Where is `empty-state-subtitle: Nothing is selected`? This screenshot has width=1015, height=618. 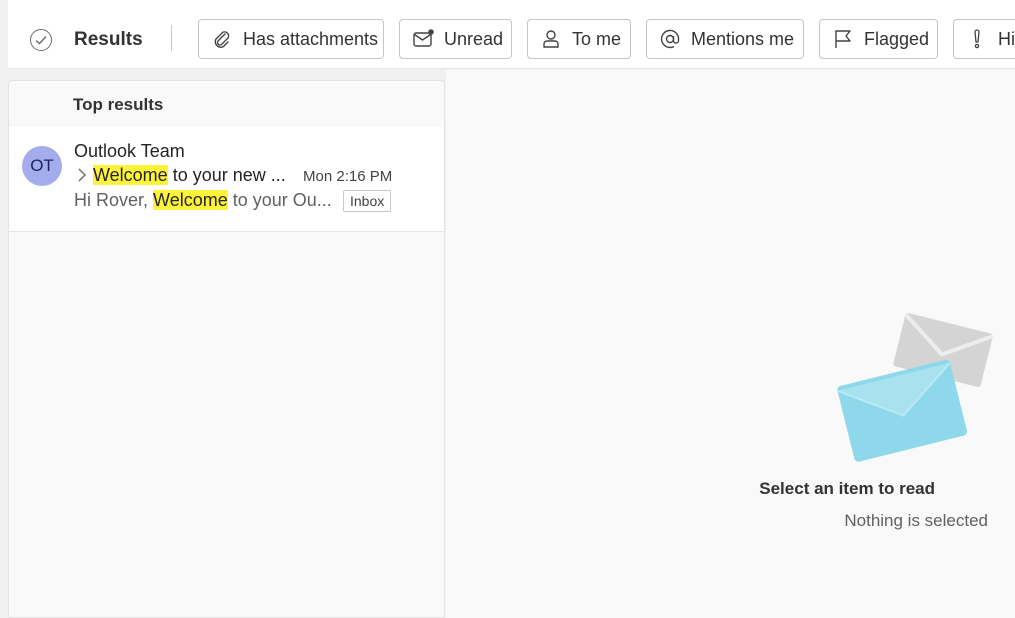
empty-state-subtitle: Nothing is selected is located at coordinates (916, 520).